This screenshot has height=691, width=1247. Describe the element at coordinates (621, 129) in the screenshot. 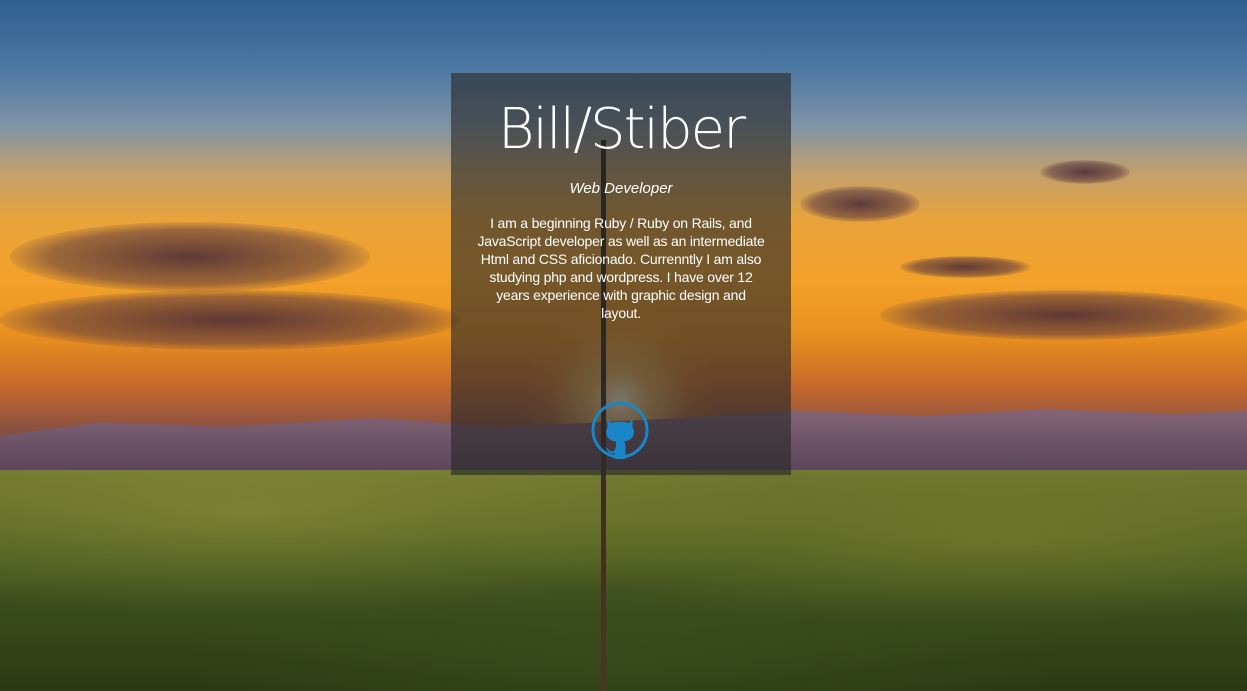

I see `page-title: Bill/Stiber` at that location.